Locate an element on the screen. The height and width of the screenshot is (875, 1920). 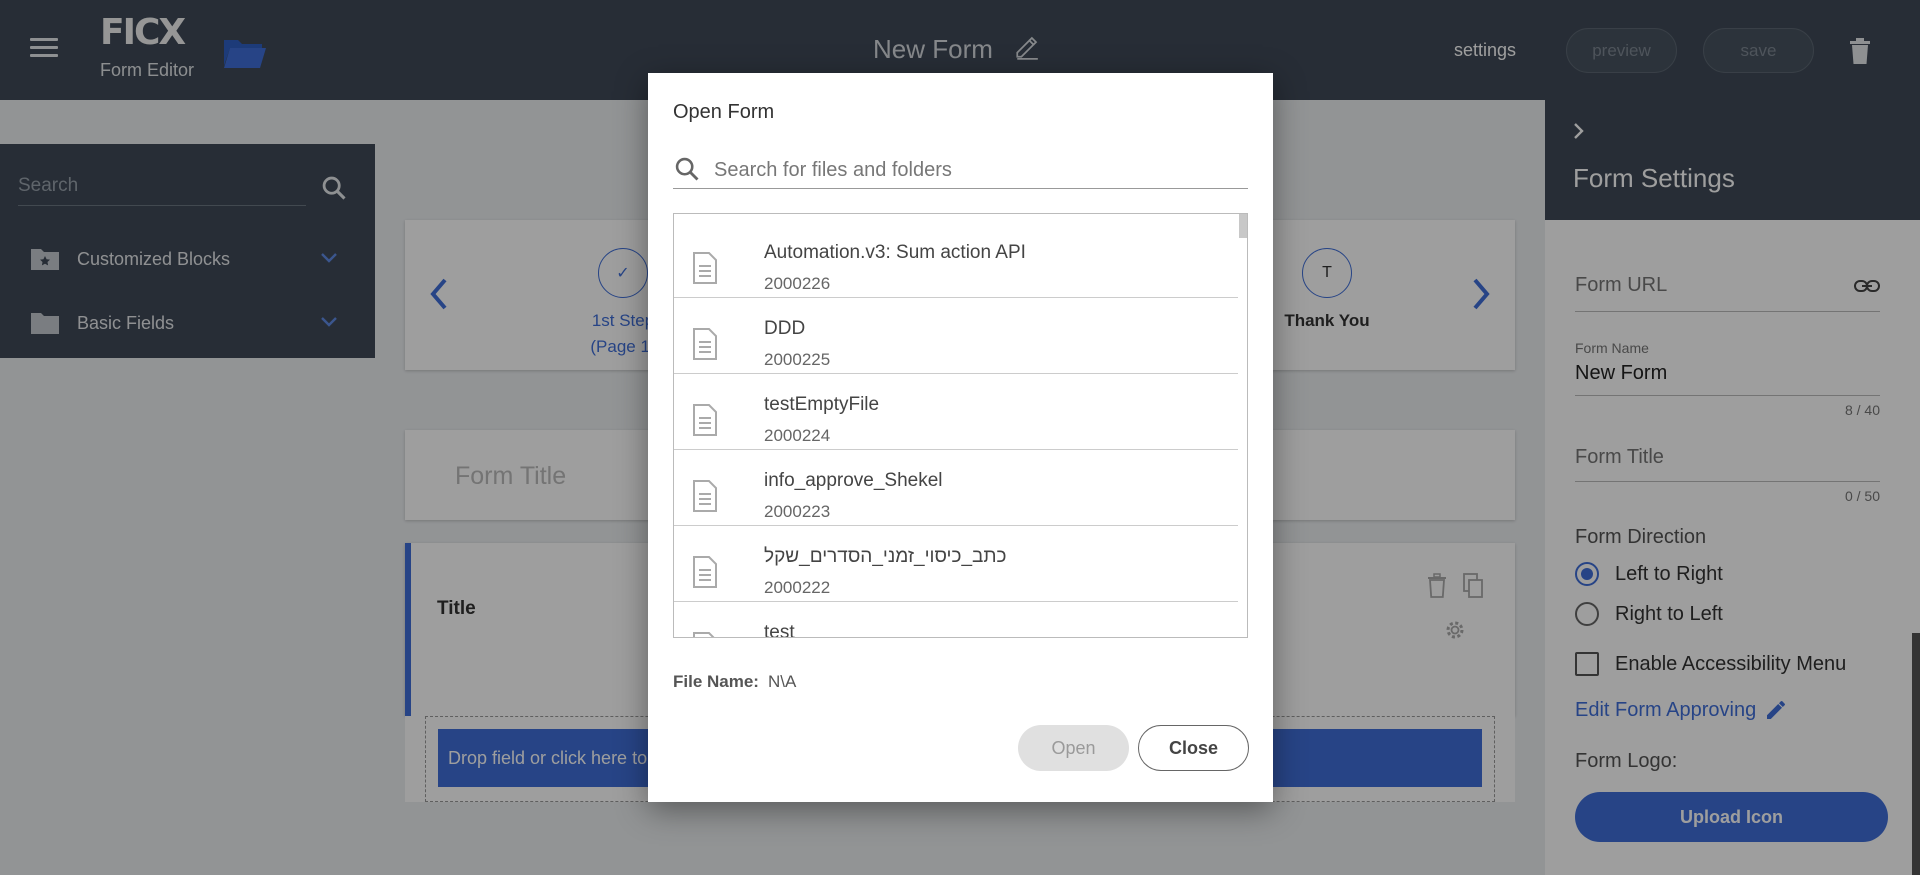
file-search-input is located at coordinates (979, 170).